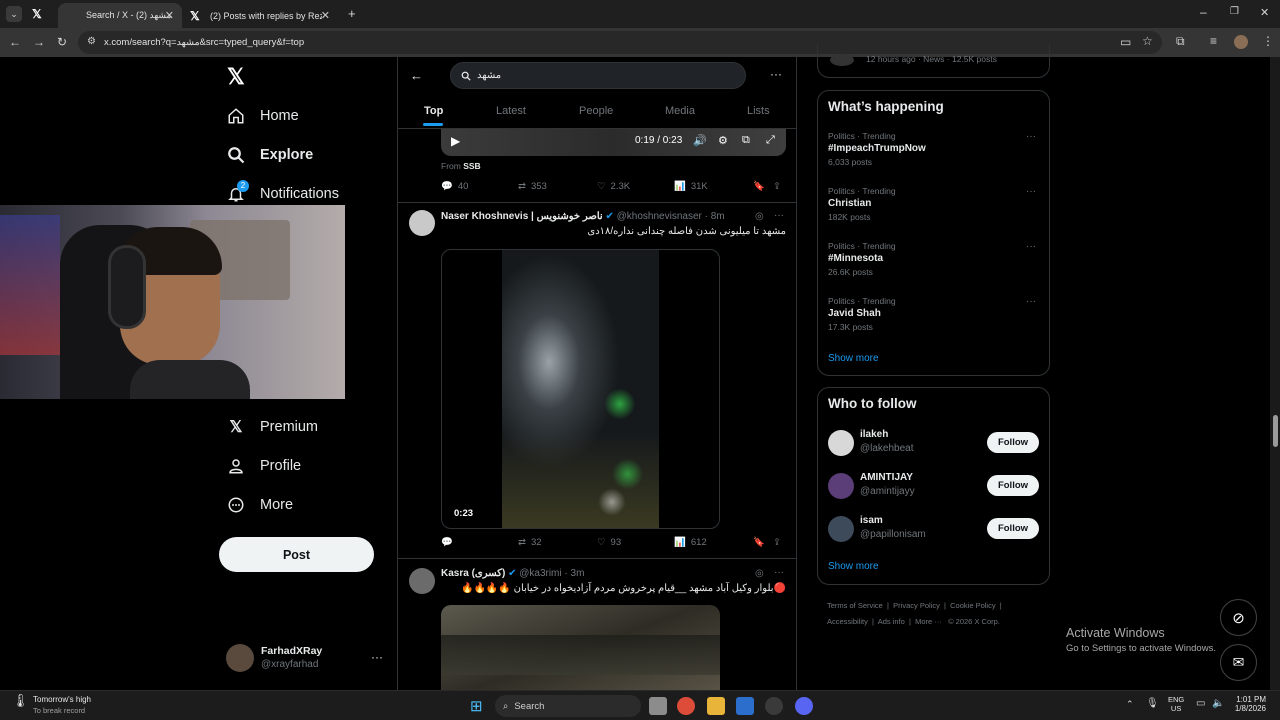 The height and width of the screenshot is (720, 1280). What do you see at coordinates (272, 427) in the screenshot?
I see `nav-premium: 𝕏 Premium` at bounding box center [272, 427].